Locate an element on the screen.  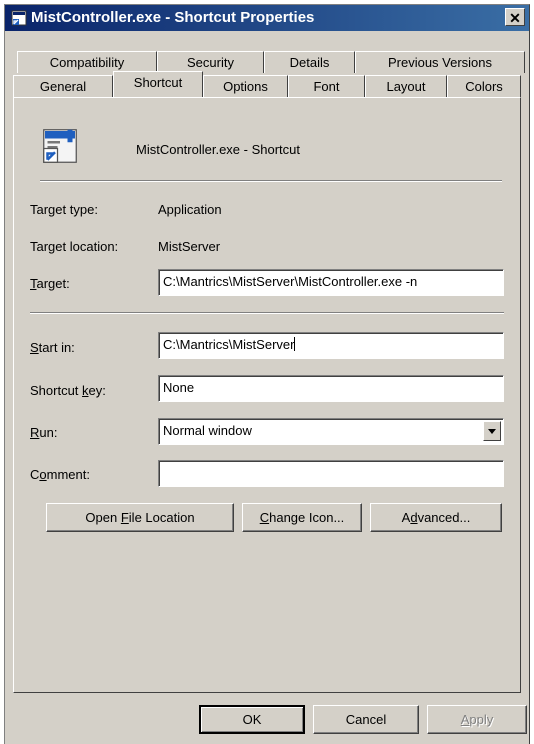
target-label: Target: is located at coordinates (50, 283).